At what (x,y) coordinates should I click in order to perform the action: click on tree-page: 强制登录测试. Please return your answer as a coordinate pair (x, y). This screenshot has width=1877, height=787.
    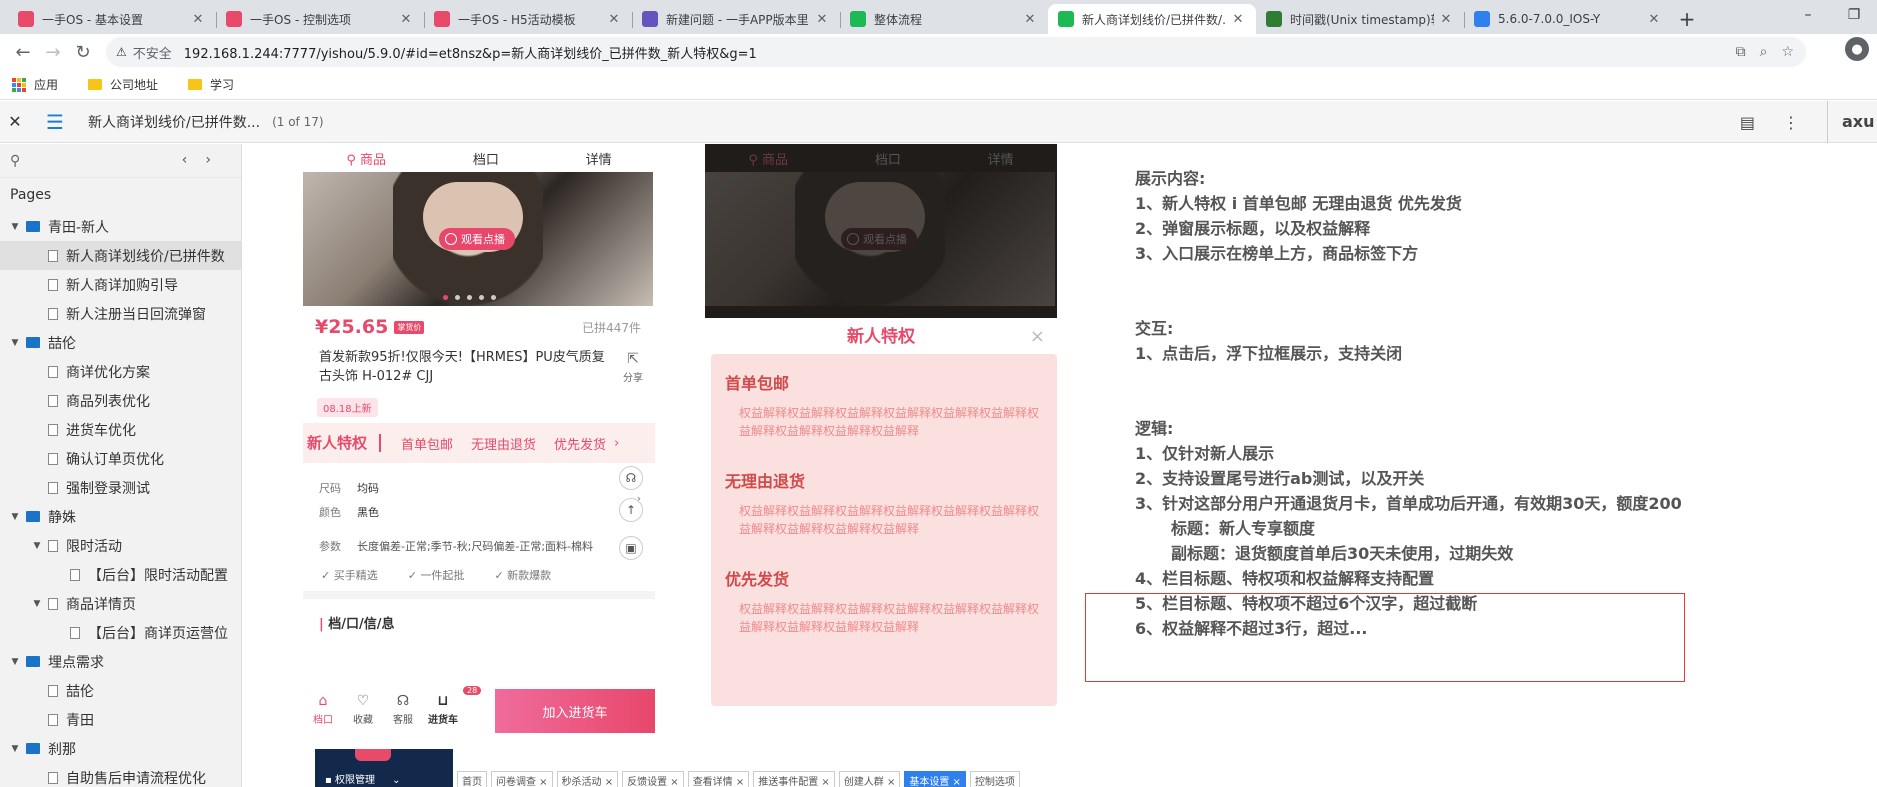
    Looking at the image, I should click on (120, 487).